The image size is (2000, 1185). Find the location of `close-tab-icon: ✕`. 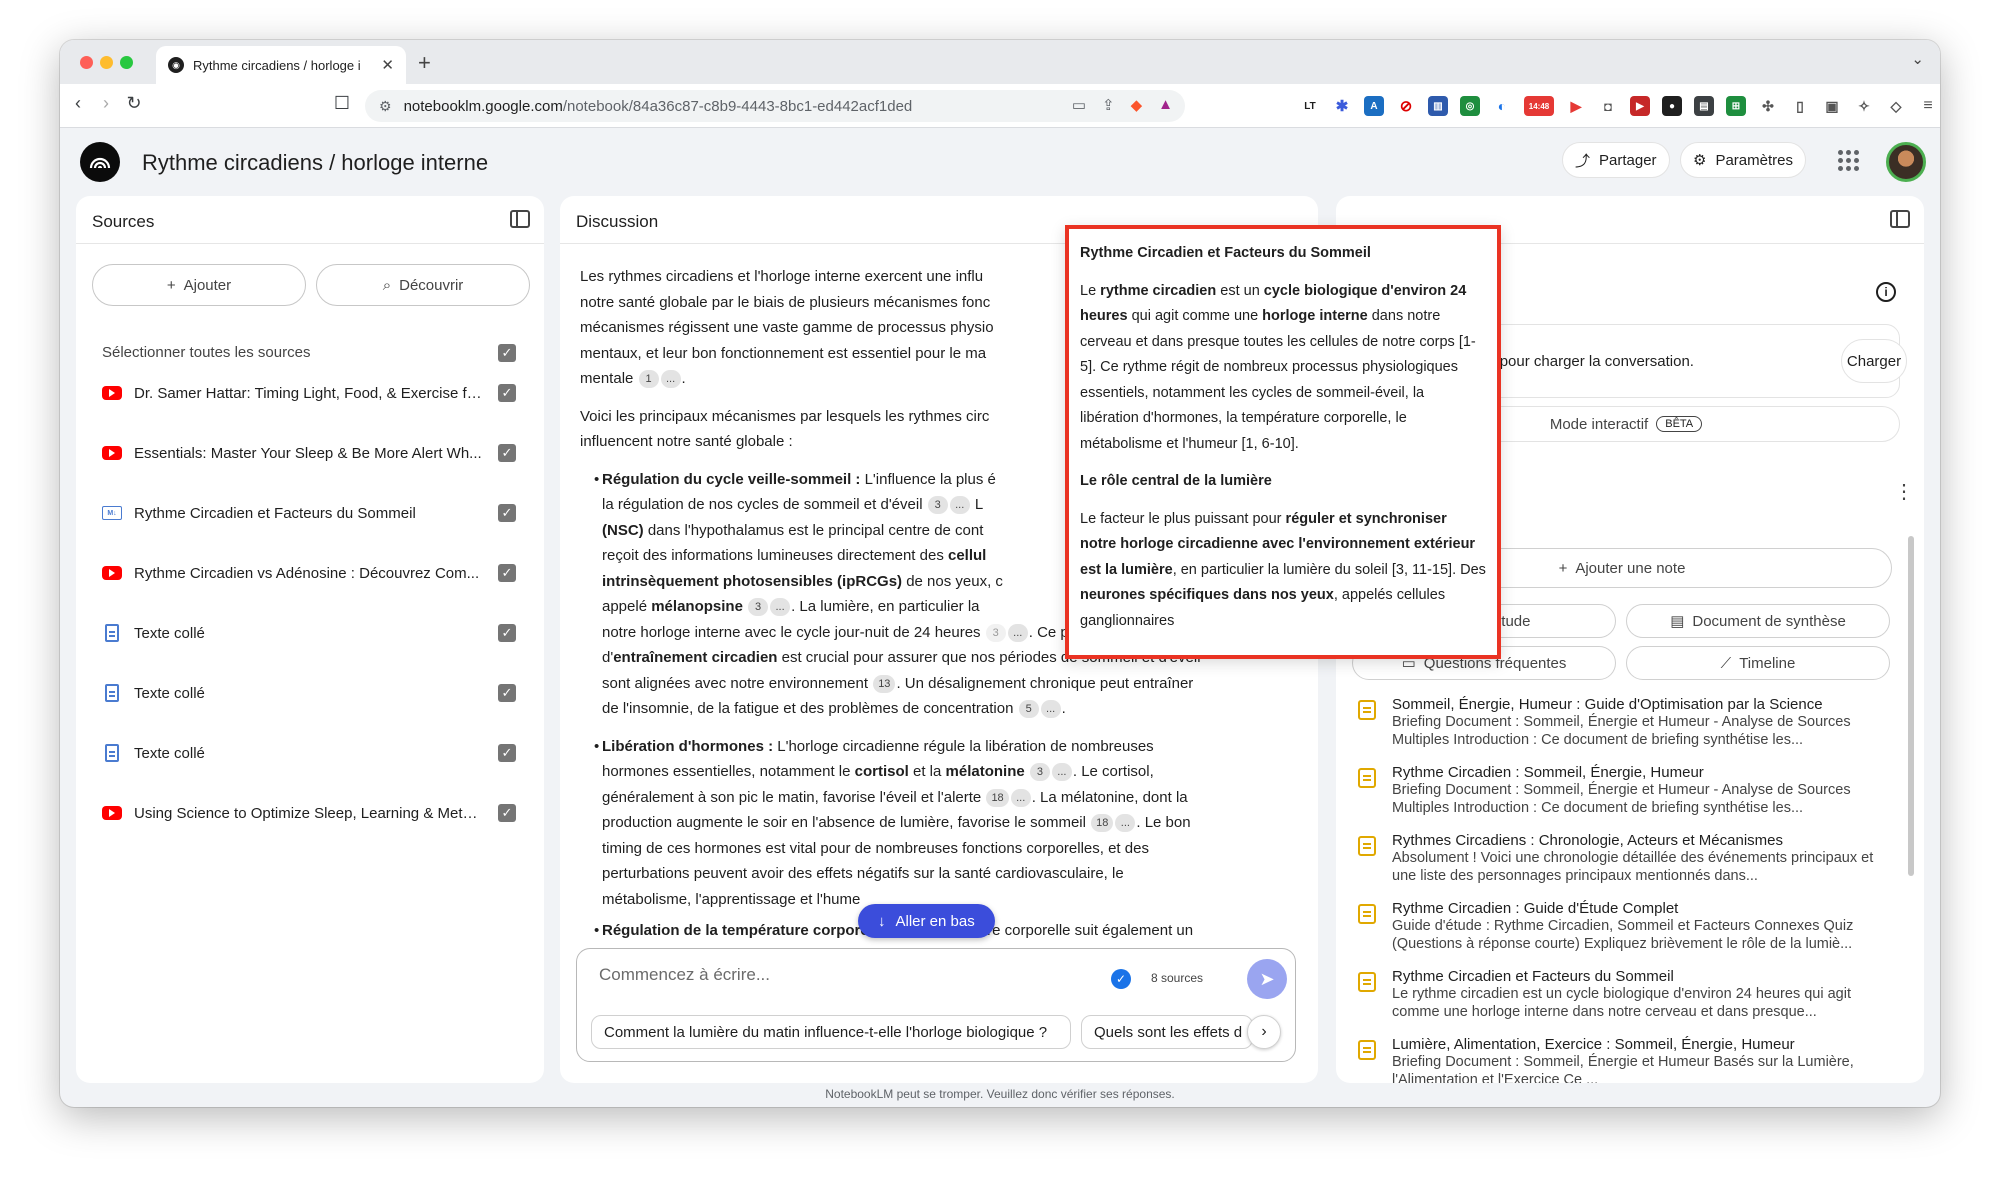

close-tab-icon: ✕ is located at coordinates (387, 65).